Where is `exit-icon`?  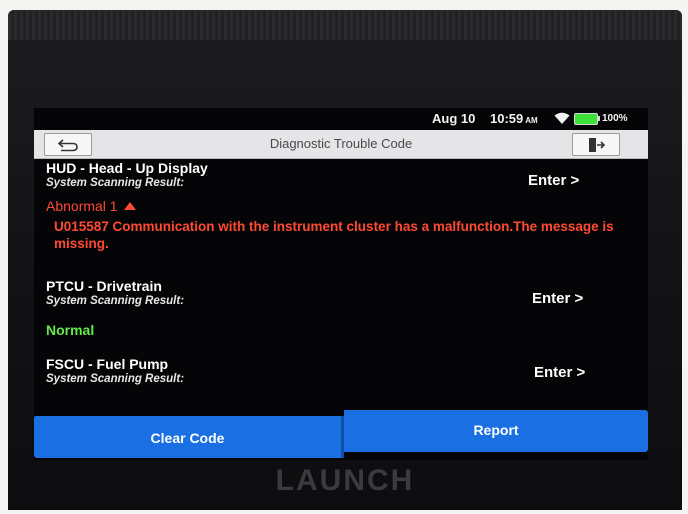 exit-icon is located at coordinates (597, 144).